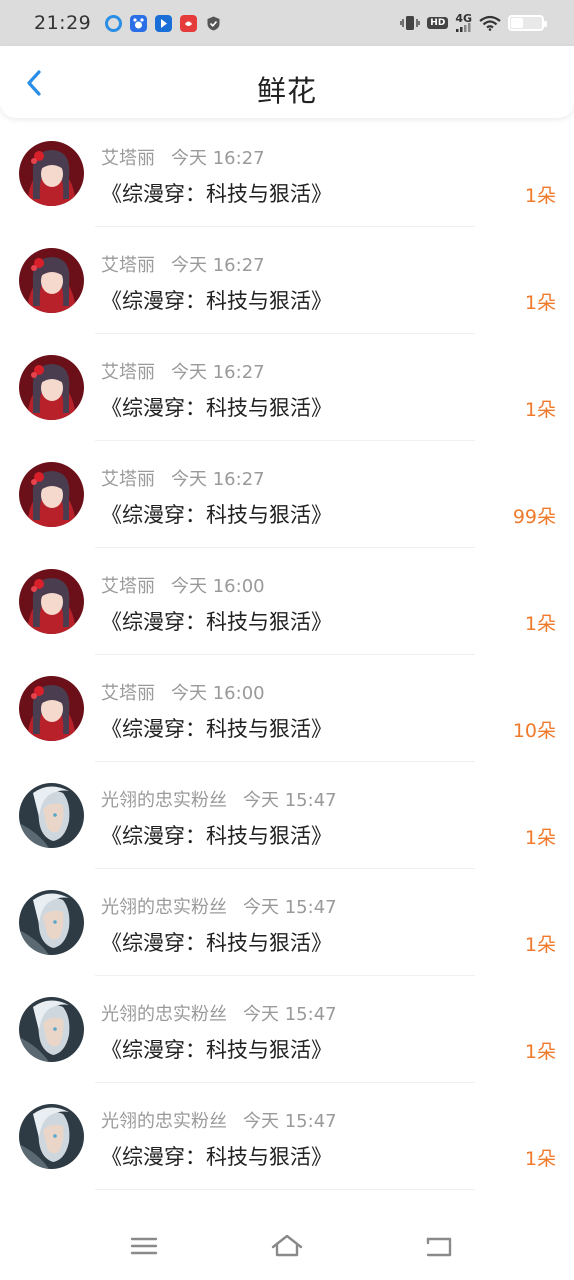 This screenshot has width=574, height=1280. I want to click on divider, so click(285, 1189).